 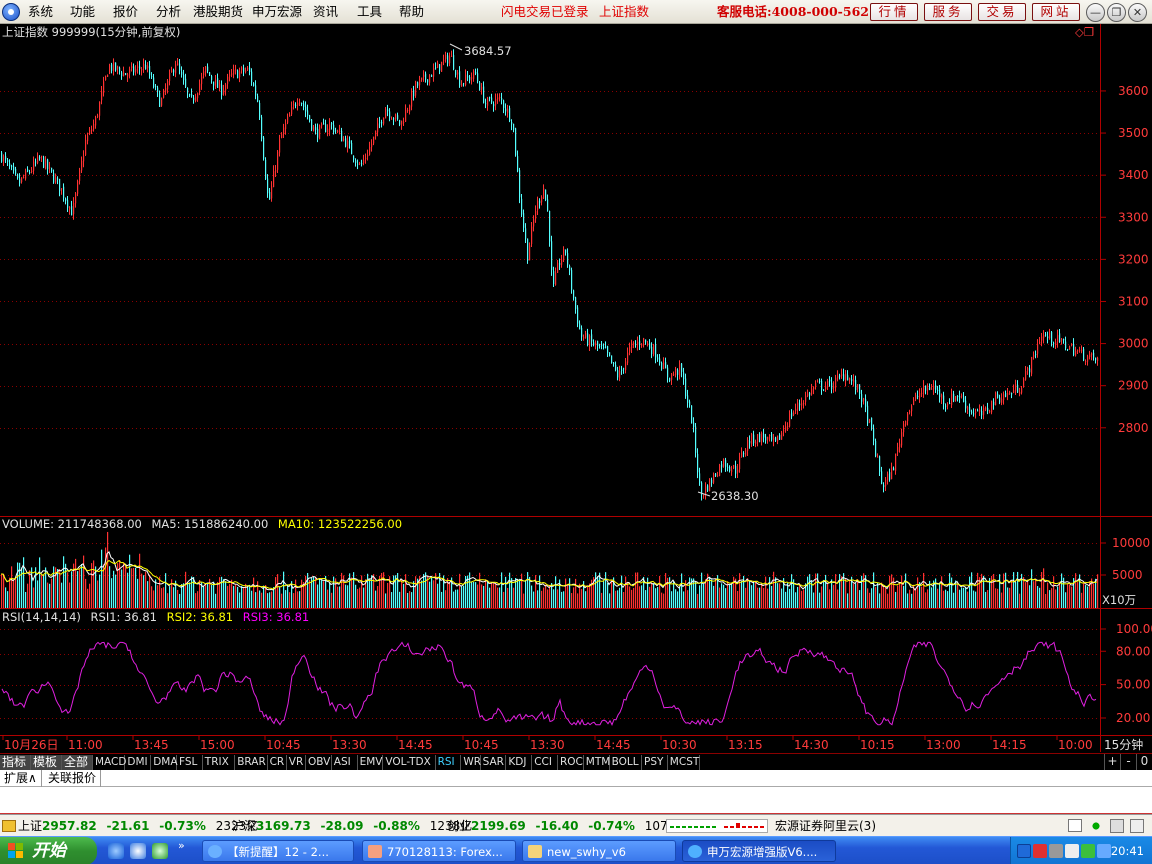 I want to click on period-label: 15分钟, so click(x=1123, y=744).